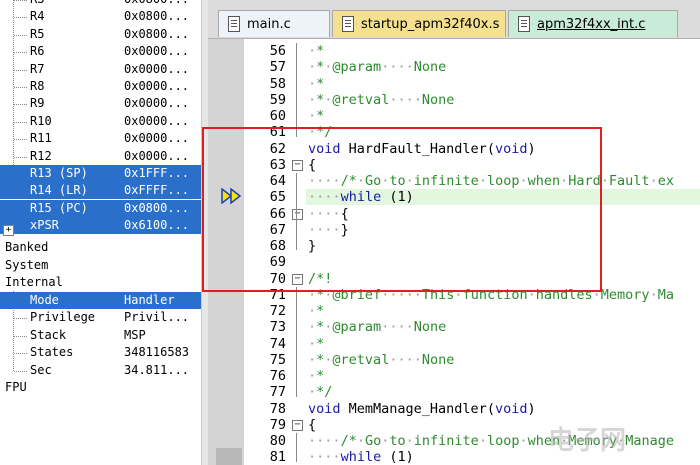  I want to click on watermark-logo: 电子网, so click(587, 441).